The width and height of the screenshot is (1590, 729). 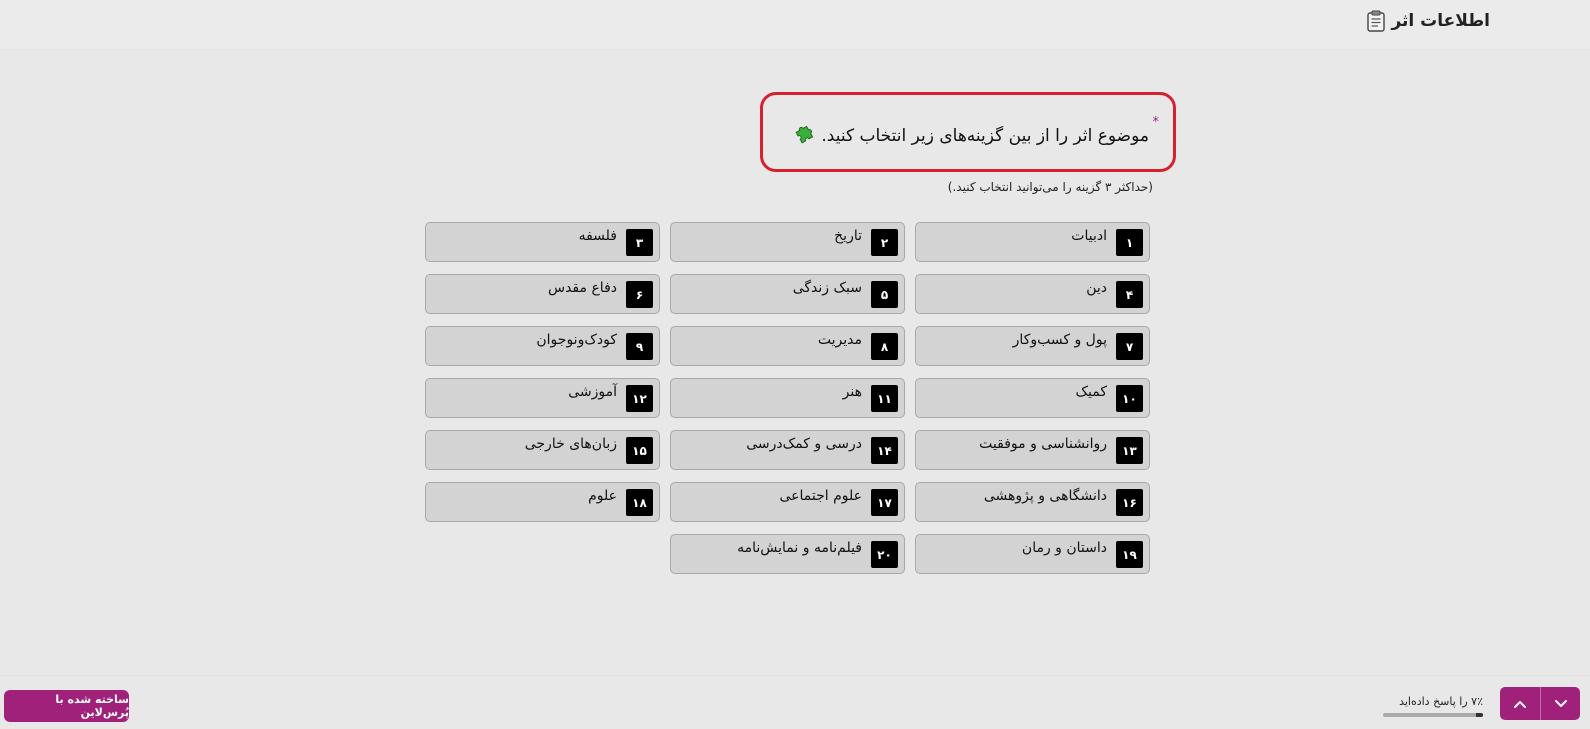 What do you see at coordinates (639, 294) in the screenshot?
I see `option-key: ۶` at bounding box center [639, 294].